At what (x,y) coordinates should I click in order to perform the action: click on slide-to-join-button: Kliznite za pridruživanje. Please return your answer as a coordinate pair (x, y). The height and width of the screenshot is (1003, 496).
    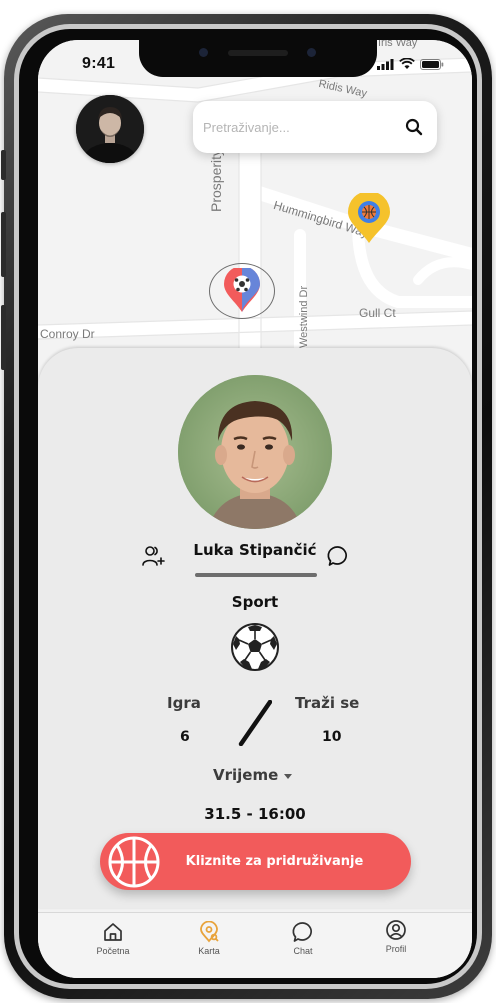
    Looking at the image, I should click on (255, 861).